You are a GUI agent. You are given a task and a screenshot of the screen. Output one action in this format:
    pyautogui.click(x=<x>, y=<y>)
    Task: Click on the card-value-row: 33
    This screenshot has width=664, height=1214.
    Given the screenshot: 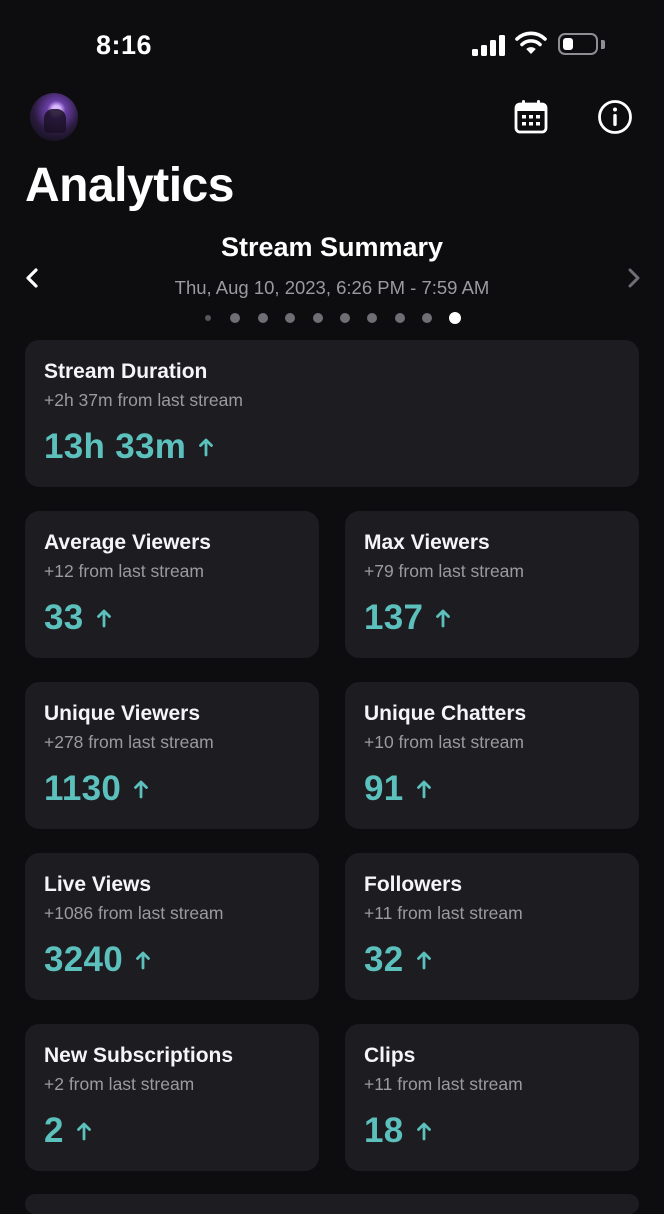 What is the action you would take?
    pyautogui.click(x=78, y=618)
    